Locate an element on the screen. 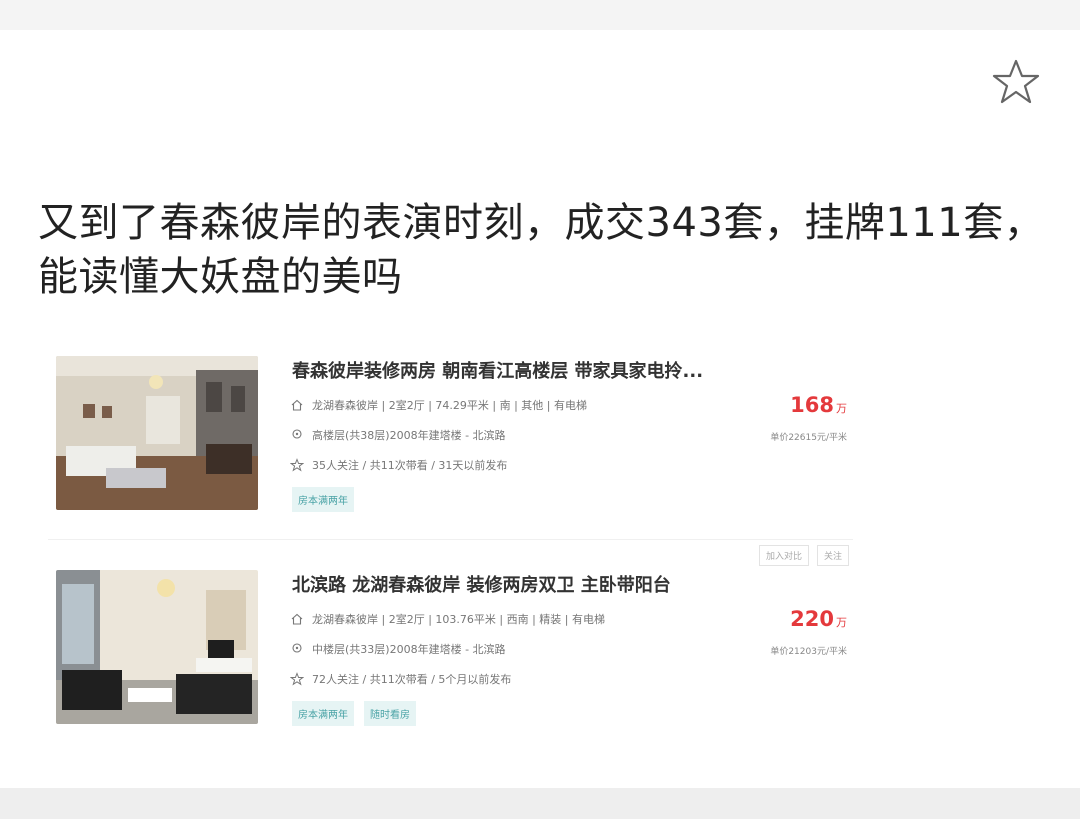 Image resolution: width=1080 pixels, height=819 pixels. top-bar is located at coordinates (540, 15).